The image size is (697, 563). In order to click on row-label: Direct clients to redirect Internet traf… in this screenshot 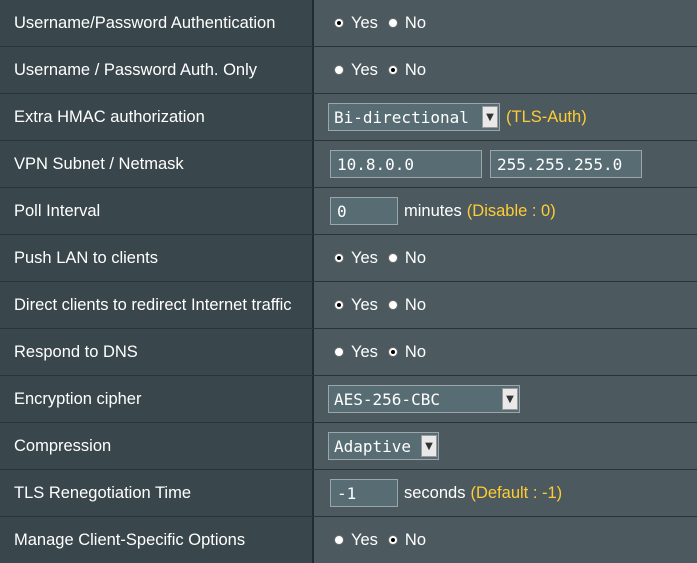, I will do `click(157, 305)`.